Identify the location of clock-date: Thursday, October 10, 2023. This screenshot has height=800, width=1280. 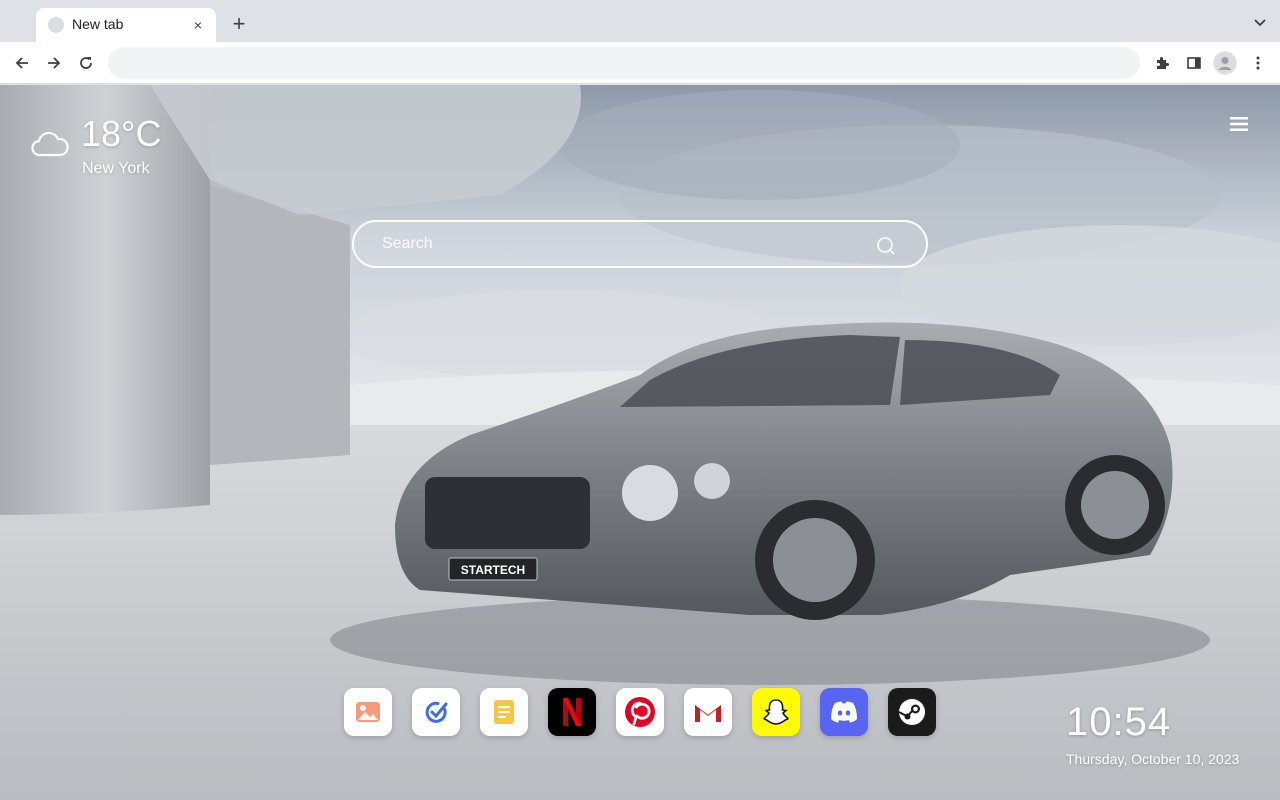
(1153, 759).